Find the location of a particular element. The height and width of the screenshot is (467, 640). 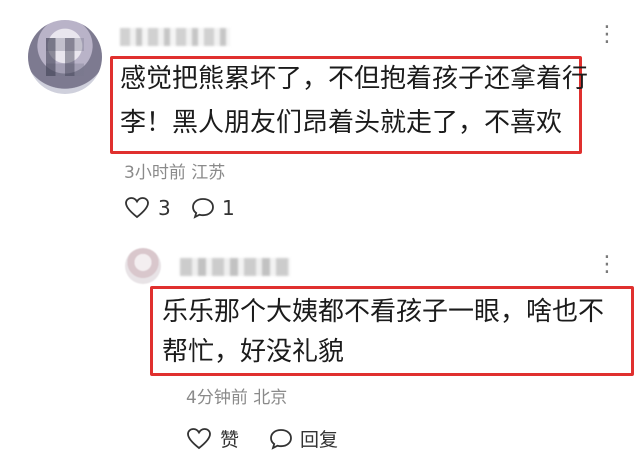

comment-text-line2: 李！黑人朋友们昂着头就走了，不喜欢 is located at coordinates (341, 123).